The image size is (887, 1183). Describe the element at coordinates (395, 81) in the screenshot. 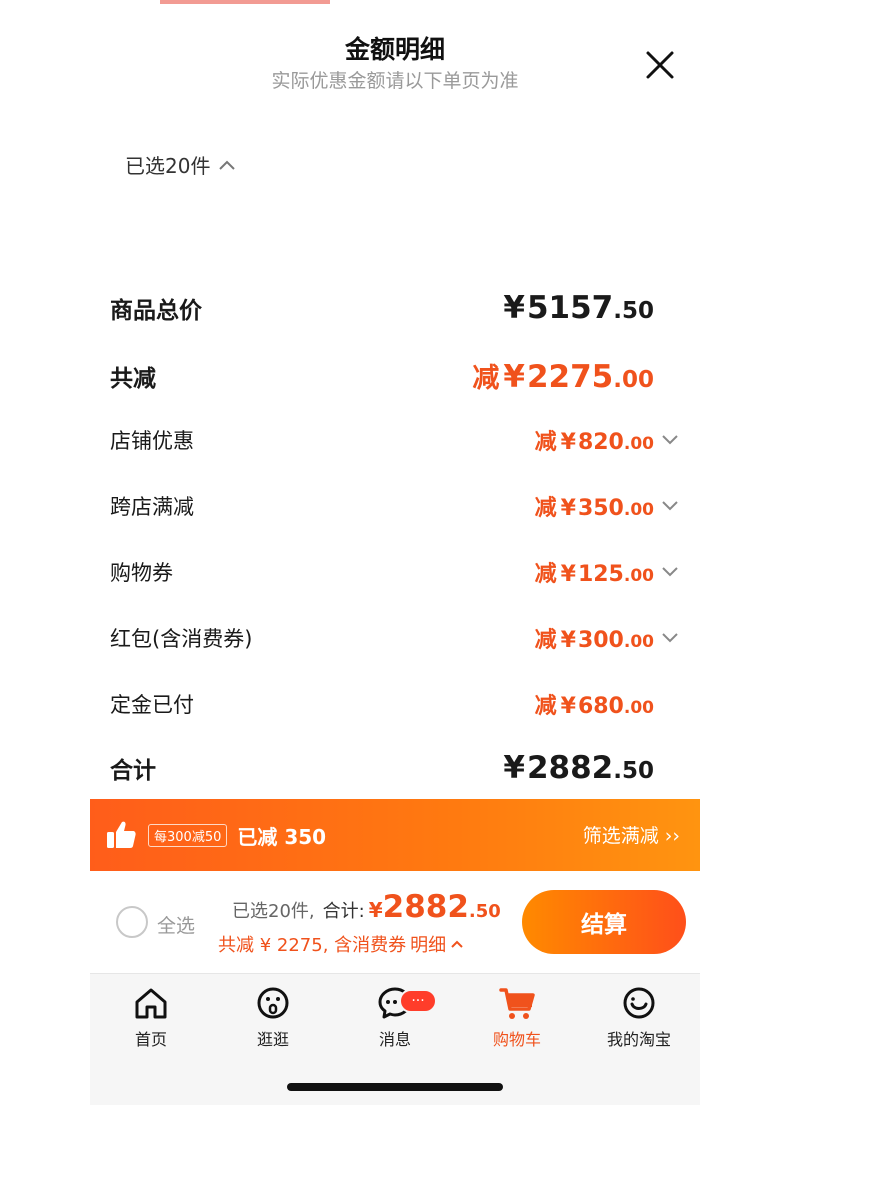

I see `sheet-subtitle: 实际优惠金额请以下单页为准` at that location.